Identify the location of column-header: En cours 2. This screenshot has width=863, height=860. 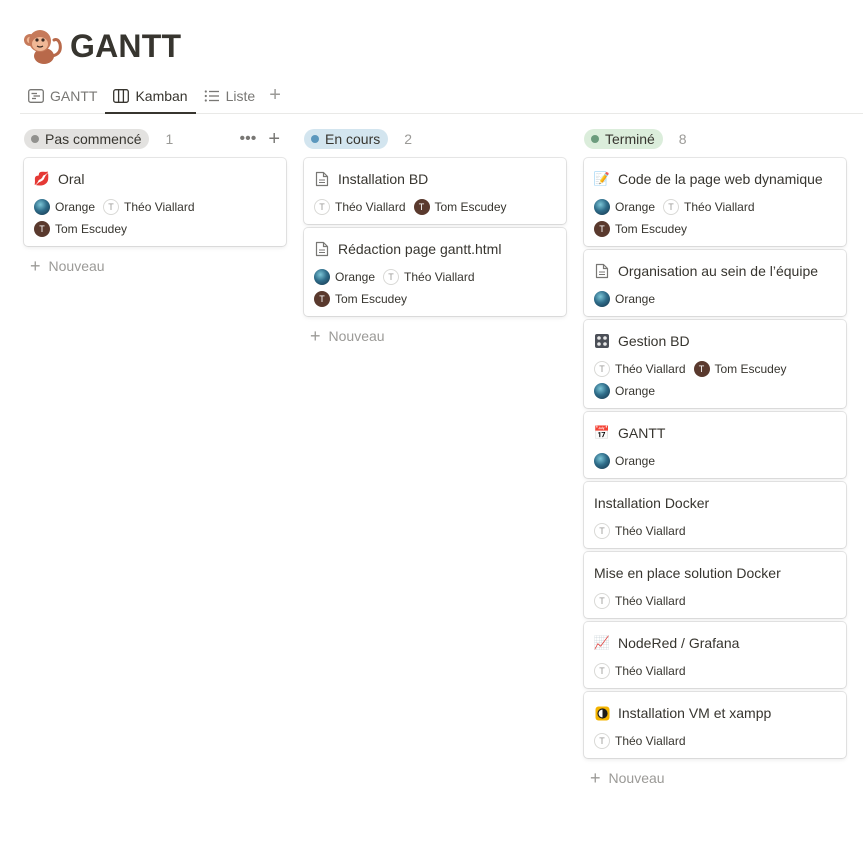
(435, 139).